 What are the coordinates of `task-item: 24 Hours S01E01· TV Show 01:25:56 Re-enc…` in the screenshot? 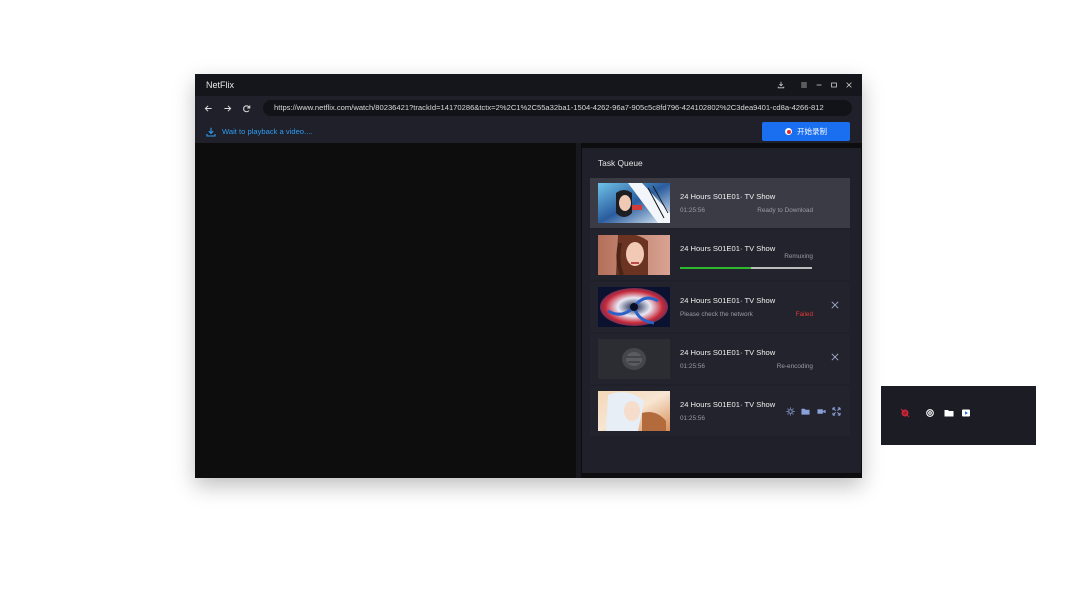 It's located at (720, 359).